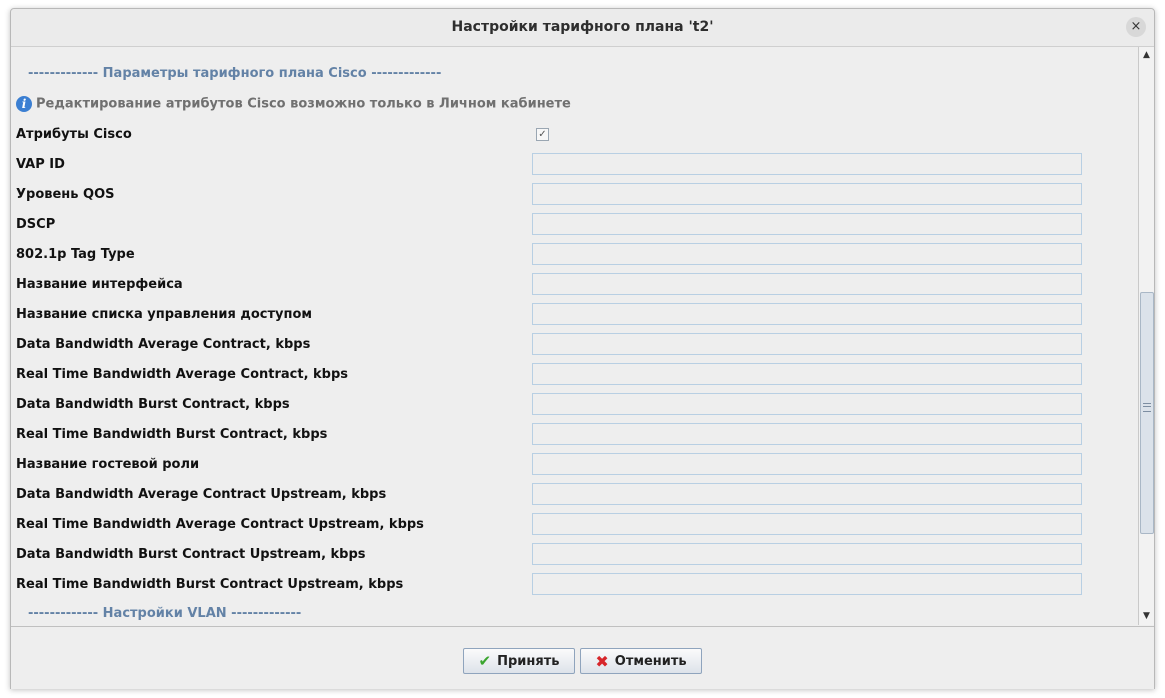 The image size is (1165, 698). Describe the element at coordinates (164, 314) in the screenshot. I see `field-label: Название списка управления доступом` at that location.